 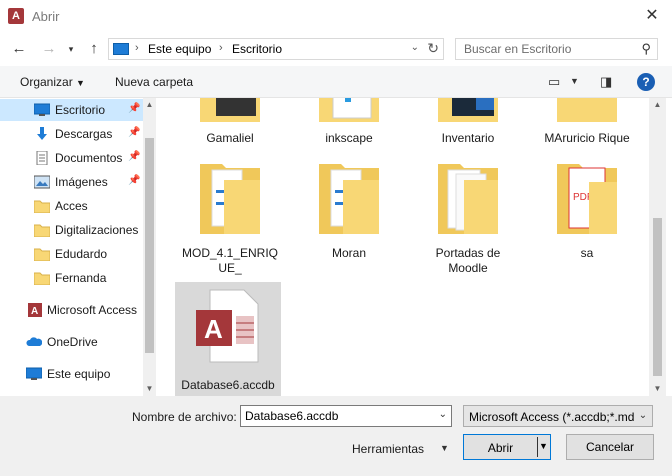 I want to click on sidebar-item-label: Microsoft Access, so click(x=92, y=310).